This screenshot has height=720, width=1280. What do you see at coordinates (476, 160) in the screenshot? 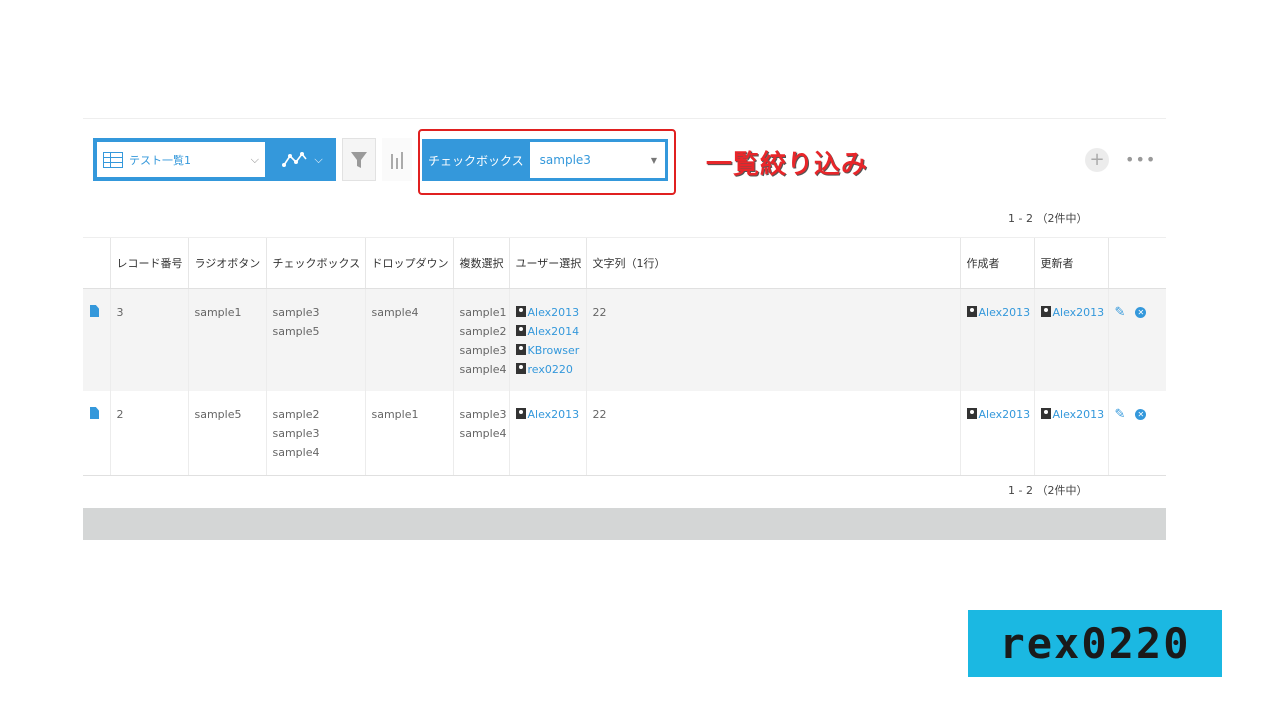
I see `filter-field-label: チェックボックス` at bounding box center [476, 160].